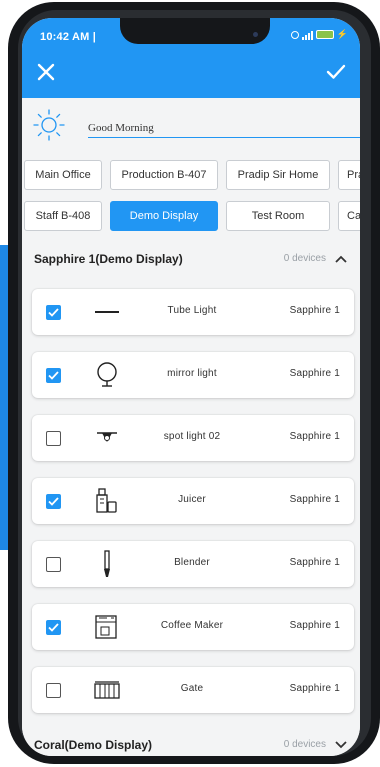 The width and height of the screenshot is (380, 767). I want to click on device-row-gate: Gate Sapphire 1, so click(193, 690).